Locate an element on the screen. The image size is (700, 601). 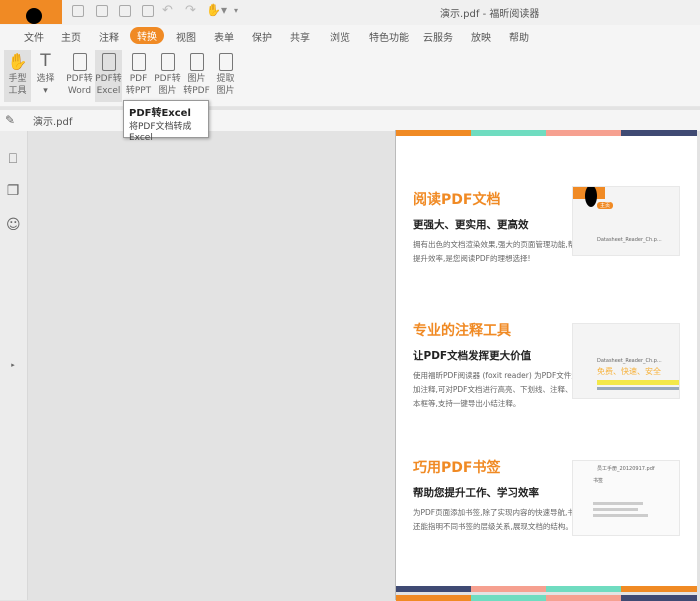
menu-protect: 保护 is located at coordinates (262, 36).